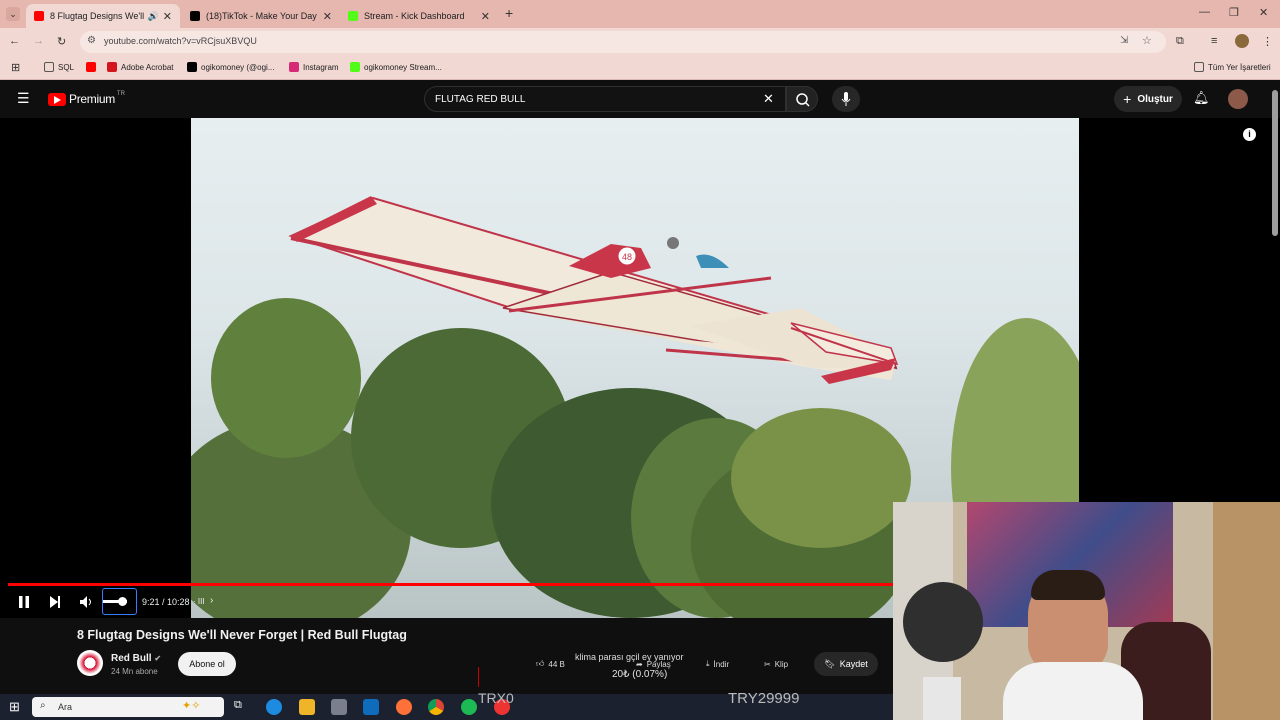 The width and height of the screenshot is (1280, 720). Describe the element at coordinates (1068, 585) in the screenshot. I see `streamer-hair` at that location.